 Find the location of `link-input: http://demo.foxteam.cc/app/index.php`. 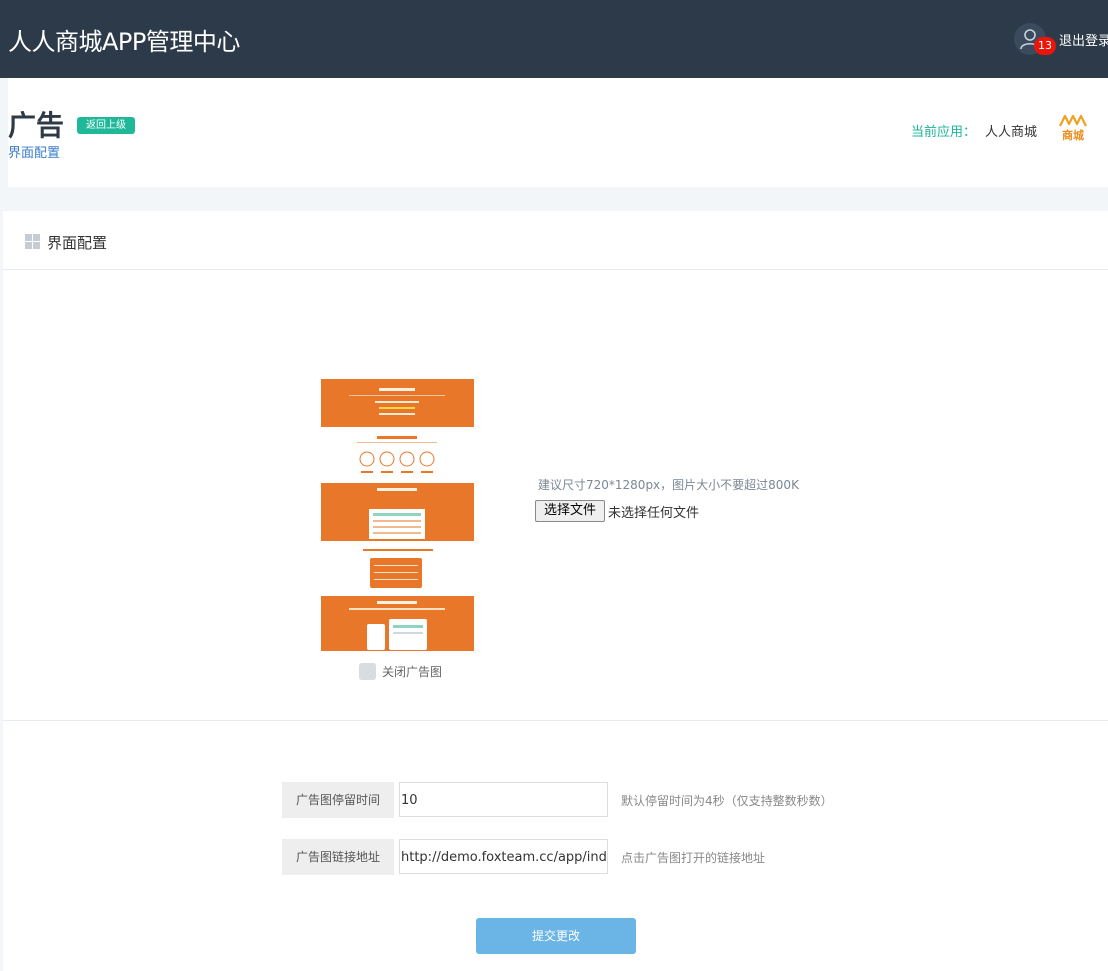

link-input: http://demo.foxteam.cc/app/index.php is located at coordinates (503, 856).